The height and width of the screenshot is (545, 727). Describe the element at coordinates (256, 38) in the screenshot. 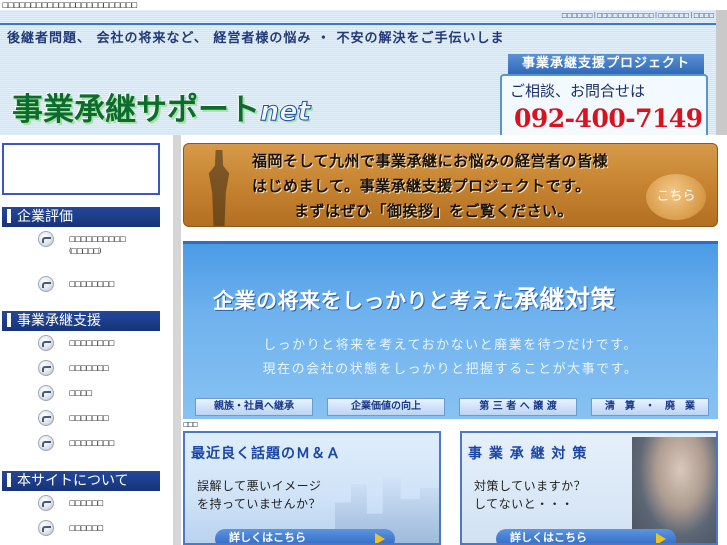

I see `site-tagline: 後継者問題、 会社の将来など、 経営者様の悩み ・ 不安の解決をご手伝いしま` at that location.